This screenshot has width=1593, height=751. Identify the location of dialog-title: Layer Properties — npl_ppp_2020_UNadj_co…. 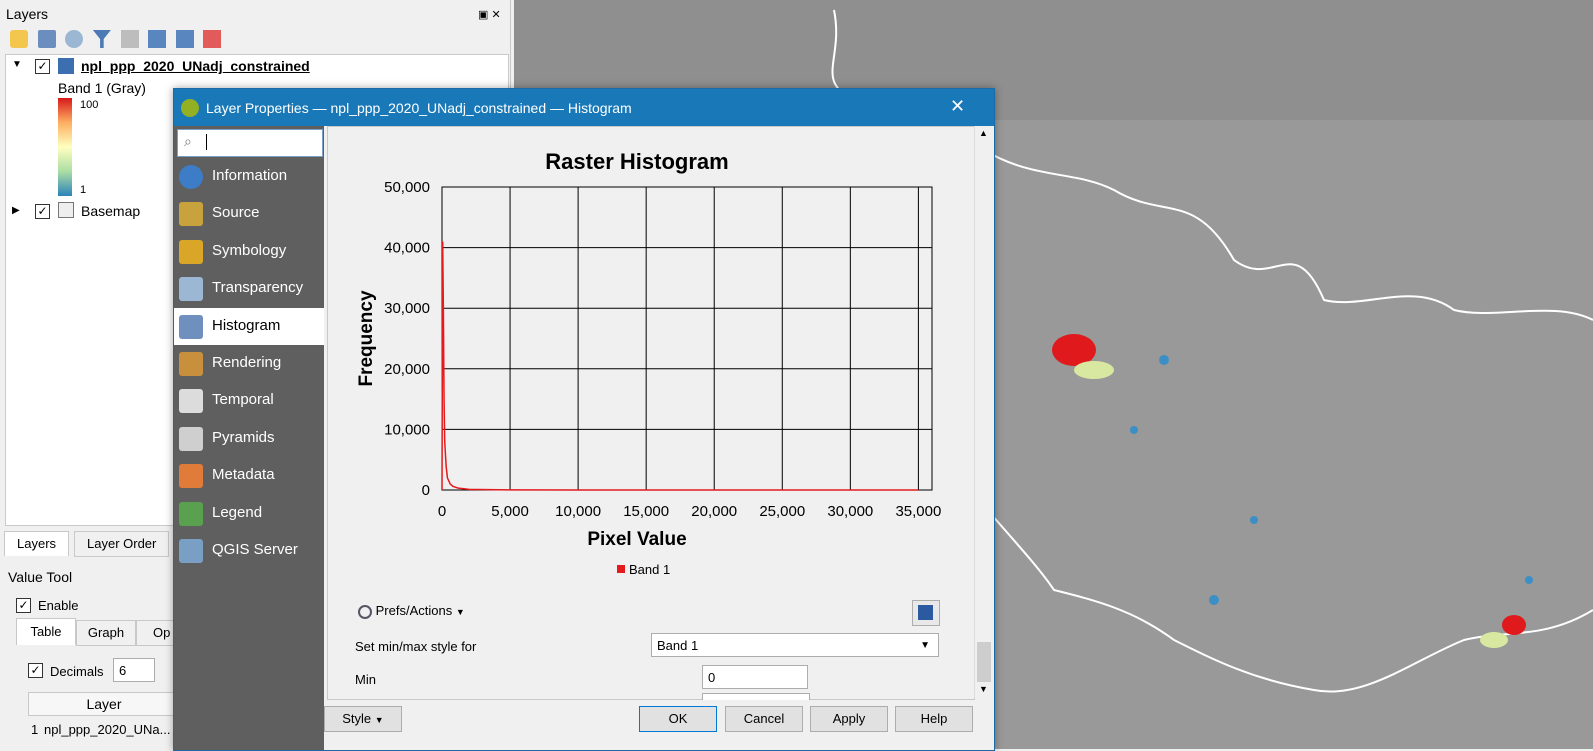
(419, 108).